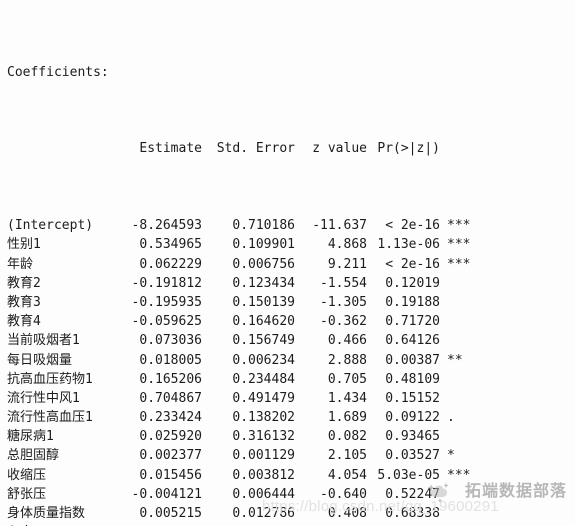 Image resolution: width=575 pixels, height=526 pixels. I want to click on coefficient-z-value: -11.637, so click(339, 226).